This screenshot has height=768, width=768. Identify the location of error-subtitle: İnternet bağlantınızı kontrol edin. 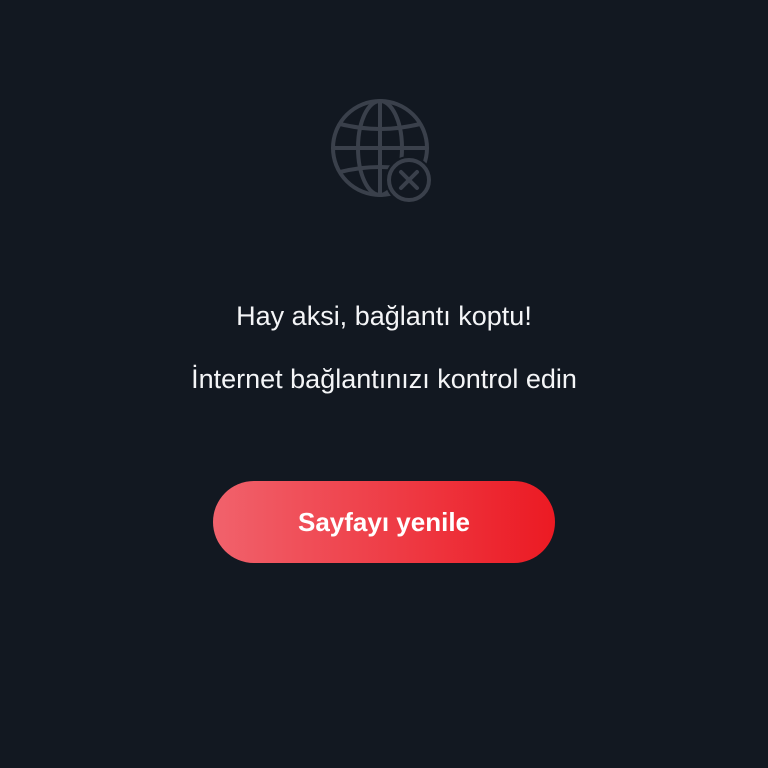
(384, 379).